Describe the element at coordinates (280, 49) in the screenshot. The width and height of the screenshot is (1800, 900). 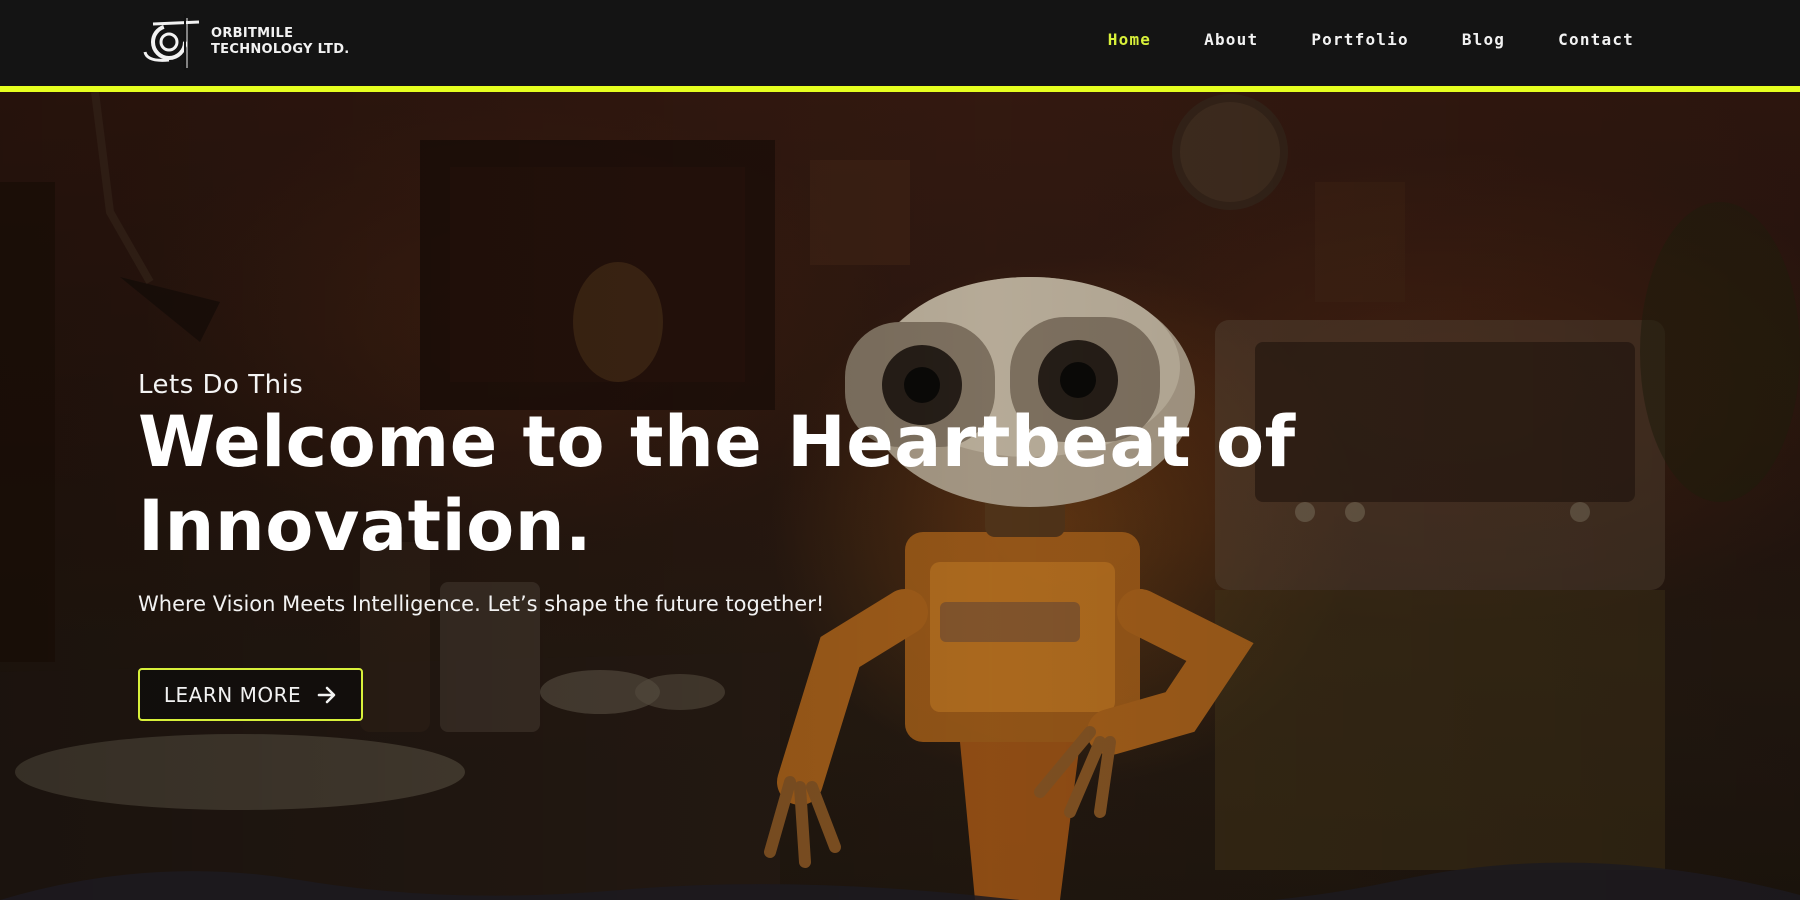
I see `logo-line-2: TECHNOLOGY LTD.` at that location.